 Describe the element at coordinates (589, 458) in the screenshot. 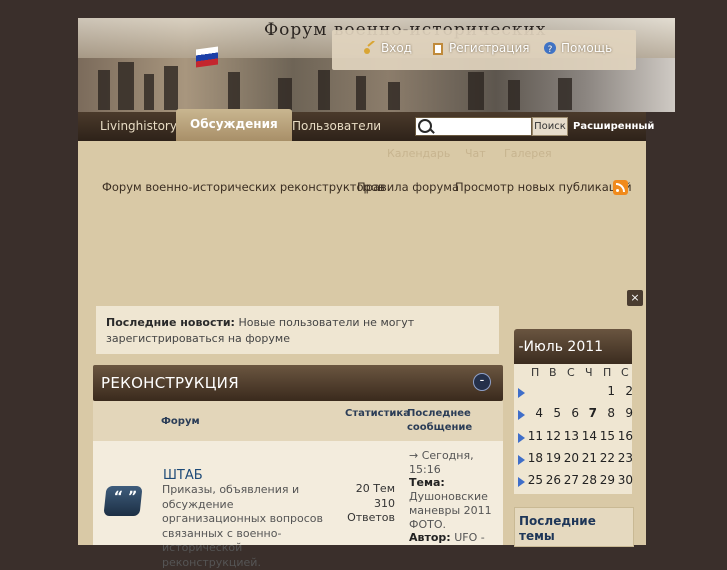

I see `calendar-day: 21` at that location.